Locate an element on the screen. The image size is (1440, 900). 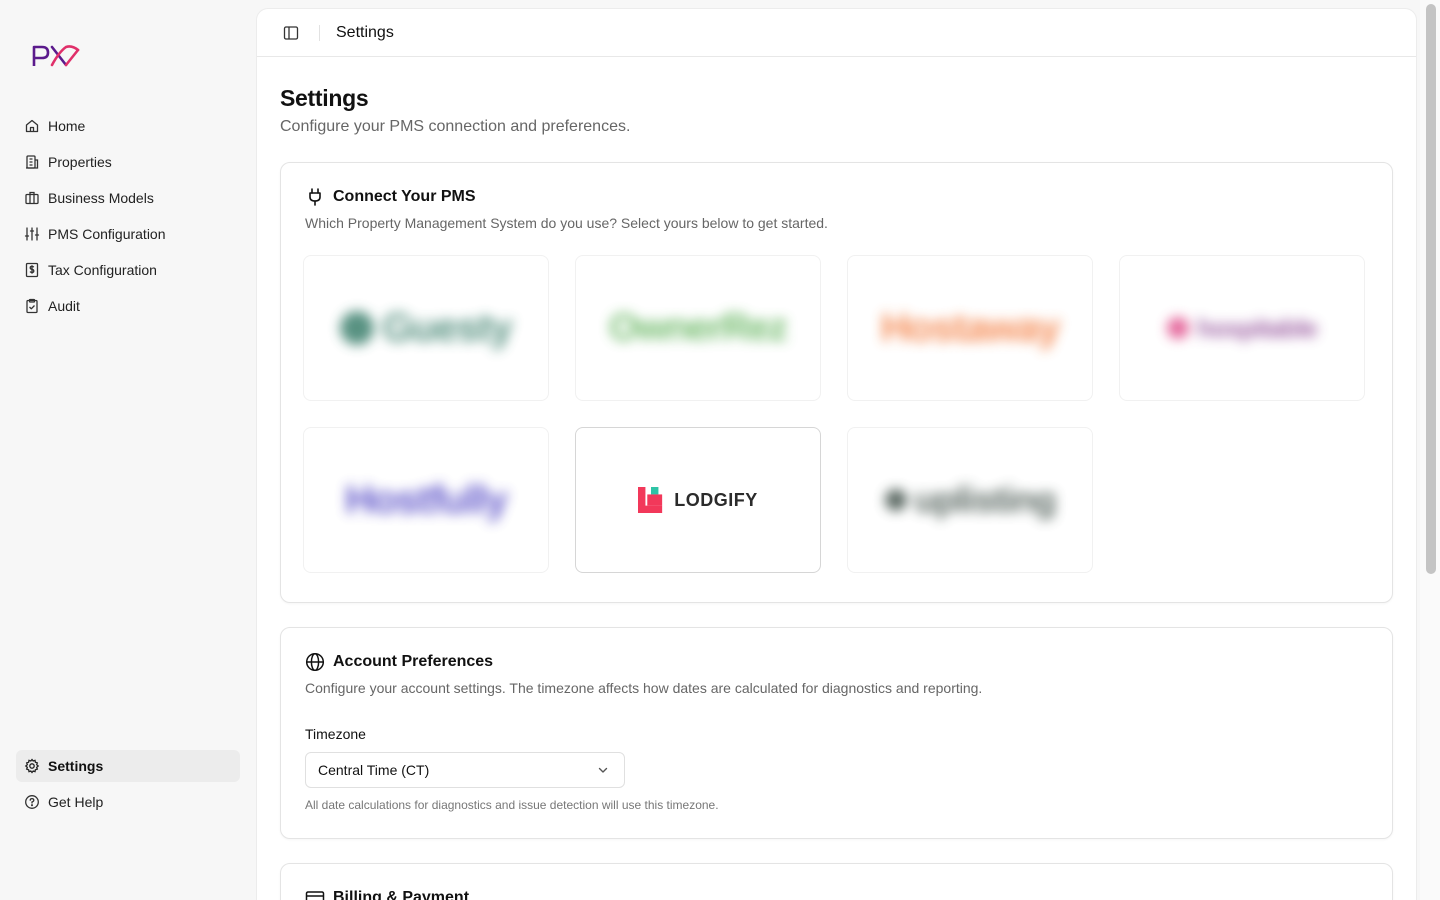
card-title: Account Preferences is located at coordinates (413, 661).